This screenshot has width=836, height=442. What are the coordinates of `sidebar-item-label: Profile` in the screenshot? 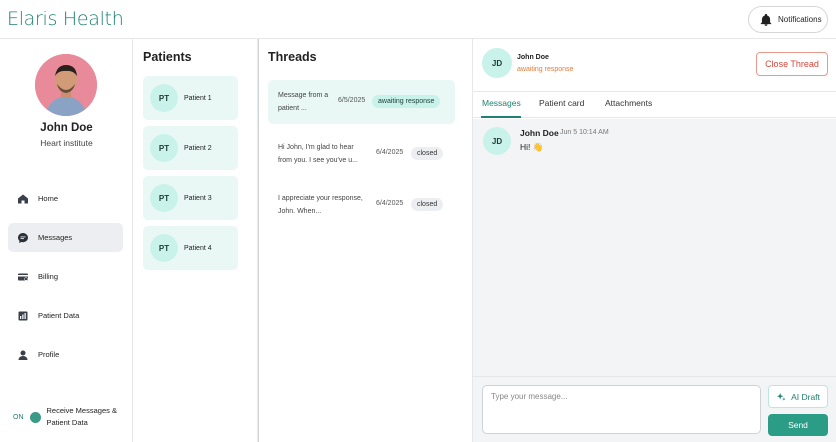 It's located at (49, 354).